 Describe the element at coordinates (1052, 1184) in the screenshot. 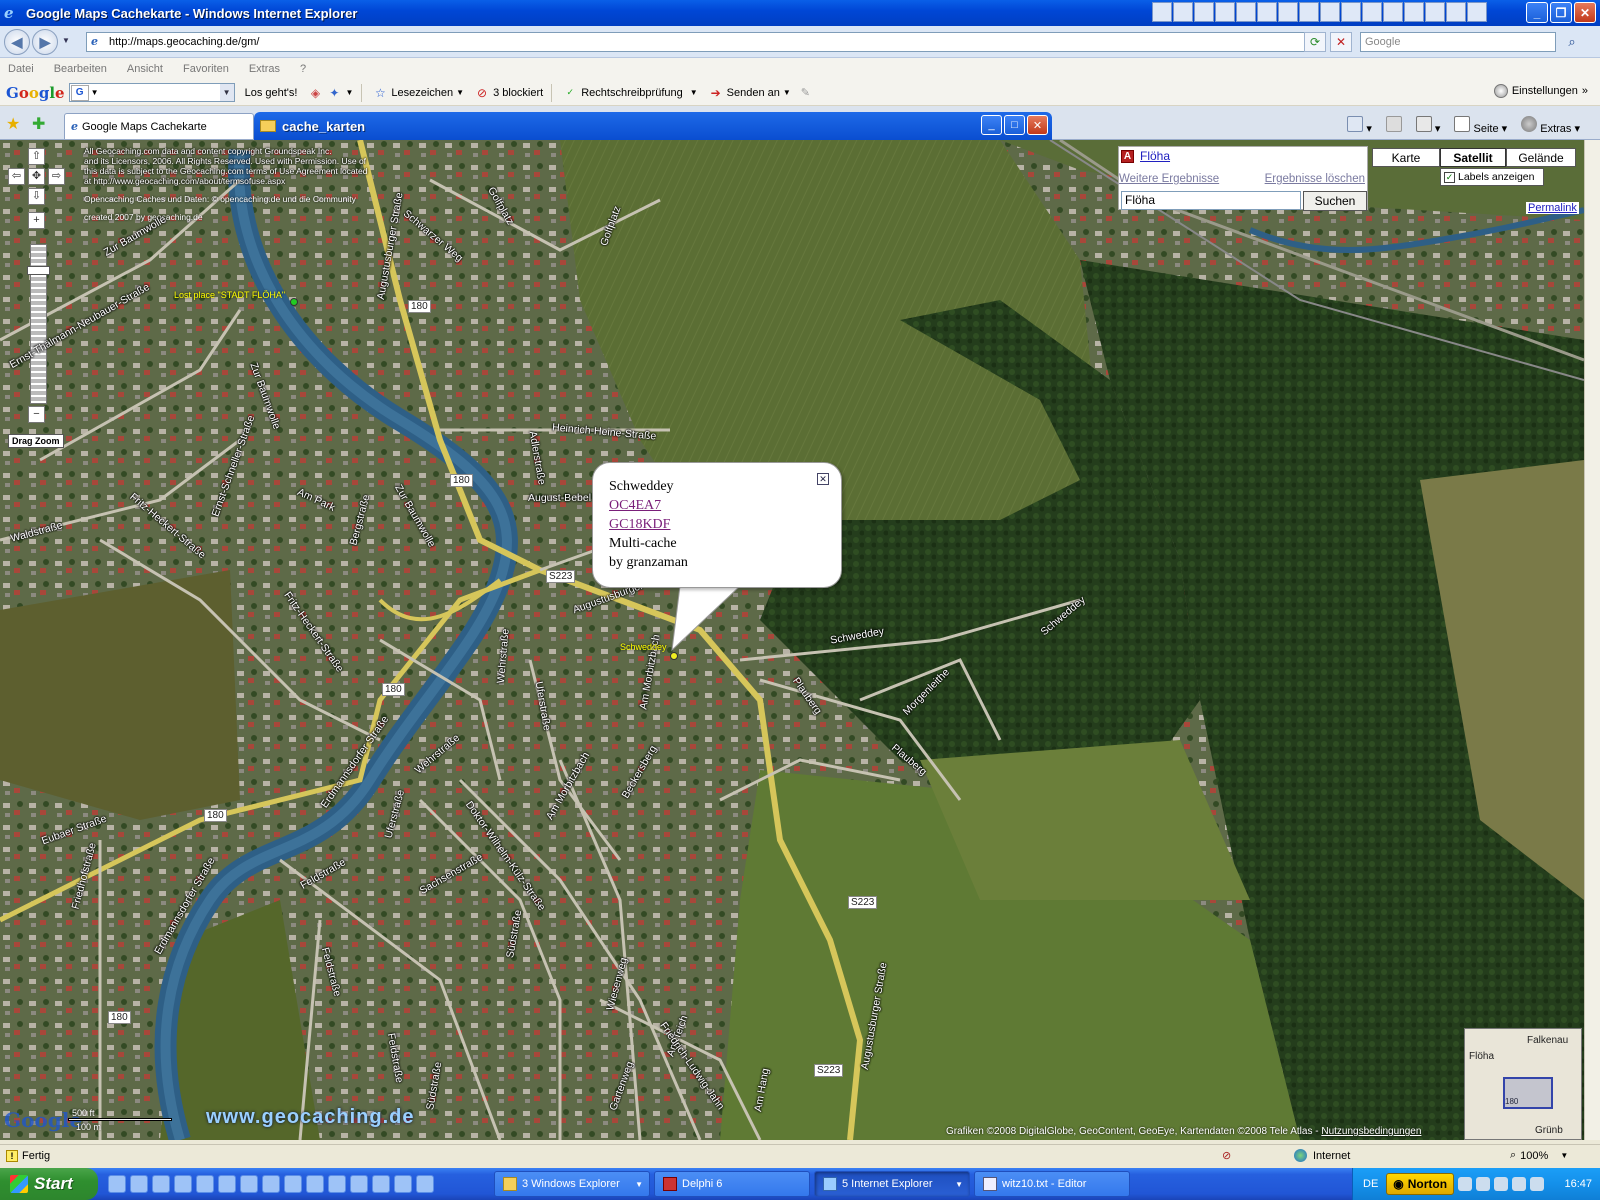

I see `task-editor: witz10.txt - Editor` at that location.